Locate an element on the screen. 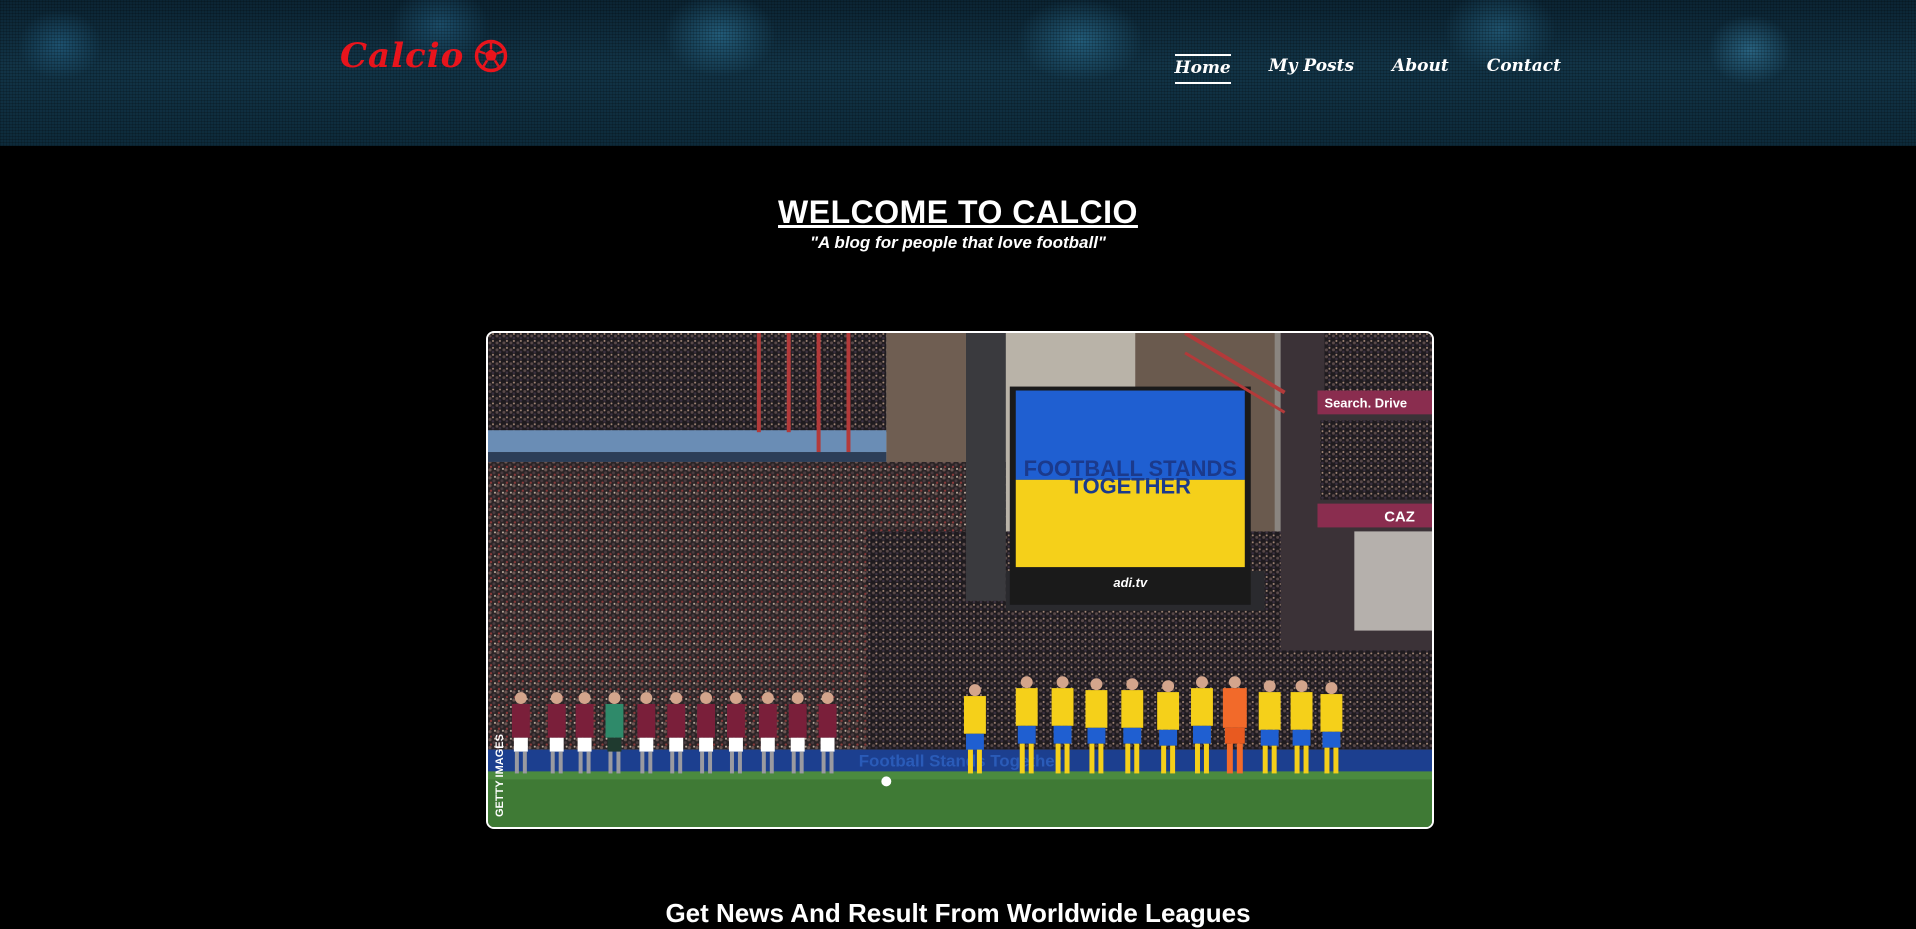 The image size is (1916, 929). site-logo: Calcio is located at coordinates (424, 56).